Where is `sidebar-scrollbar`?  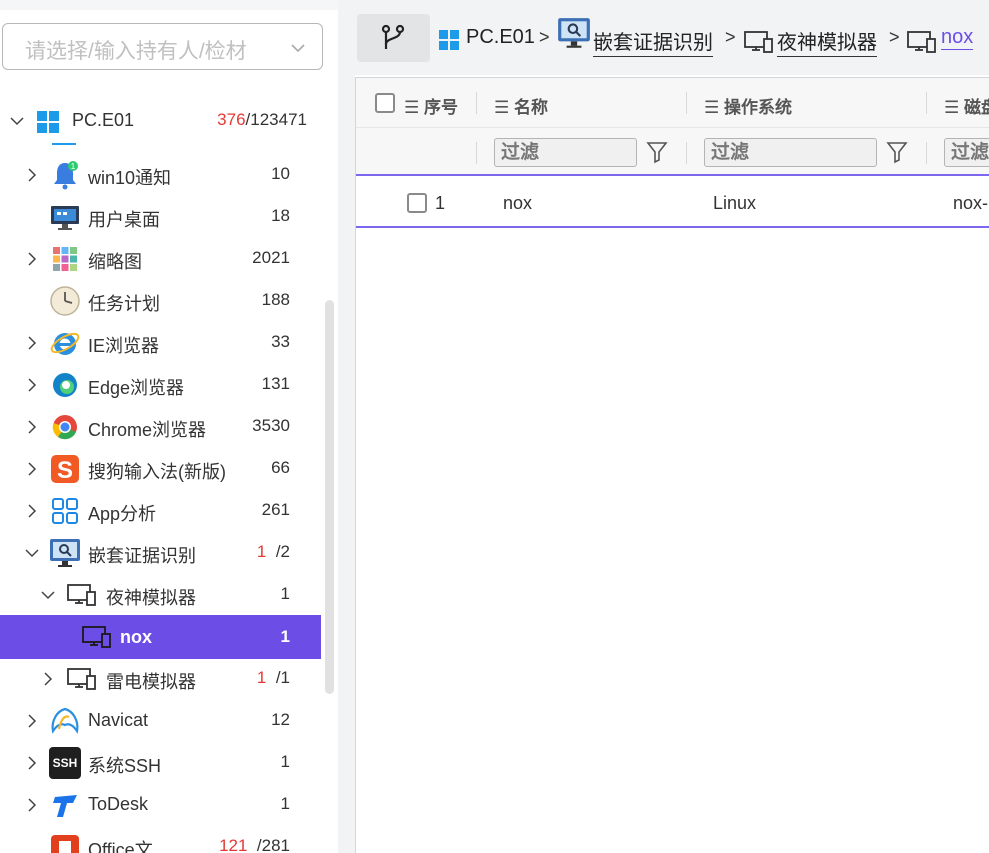 sidebar-scrollbar is located at coordinates (329, 497).